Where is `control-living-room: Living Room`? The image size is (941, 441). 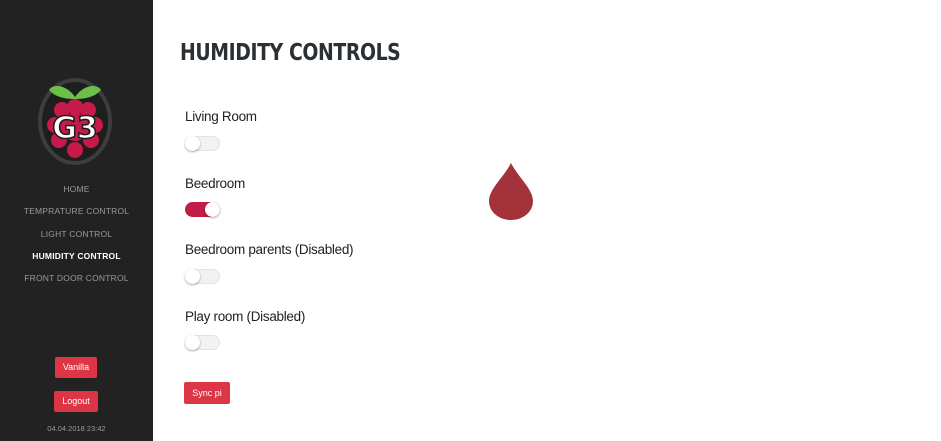 control-living-room: Living Room is located at coordinates (221, 130).